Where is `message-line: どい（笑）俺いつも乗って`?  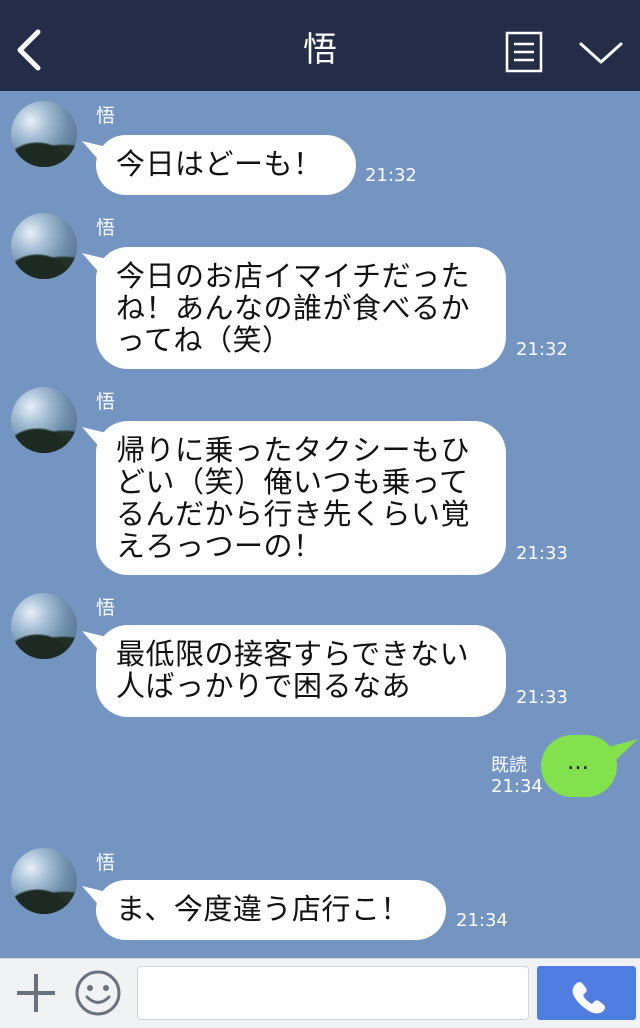 message-line: どい（笑）俺いつも乗って is located at coordinates (292, 482).